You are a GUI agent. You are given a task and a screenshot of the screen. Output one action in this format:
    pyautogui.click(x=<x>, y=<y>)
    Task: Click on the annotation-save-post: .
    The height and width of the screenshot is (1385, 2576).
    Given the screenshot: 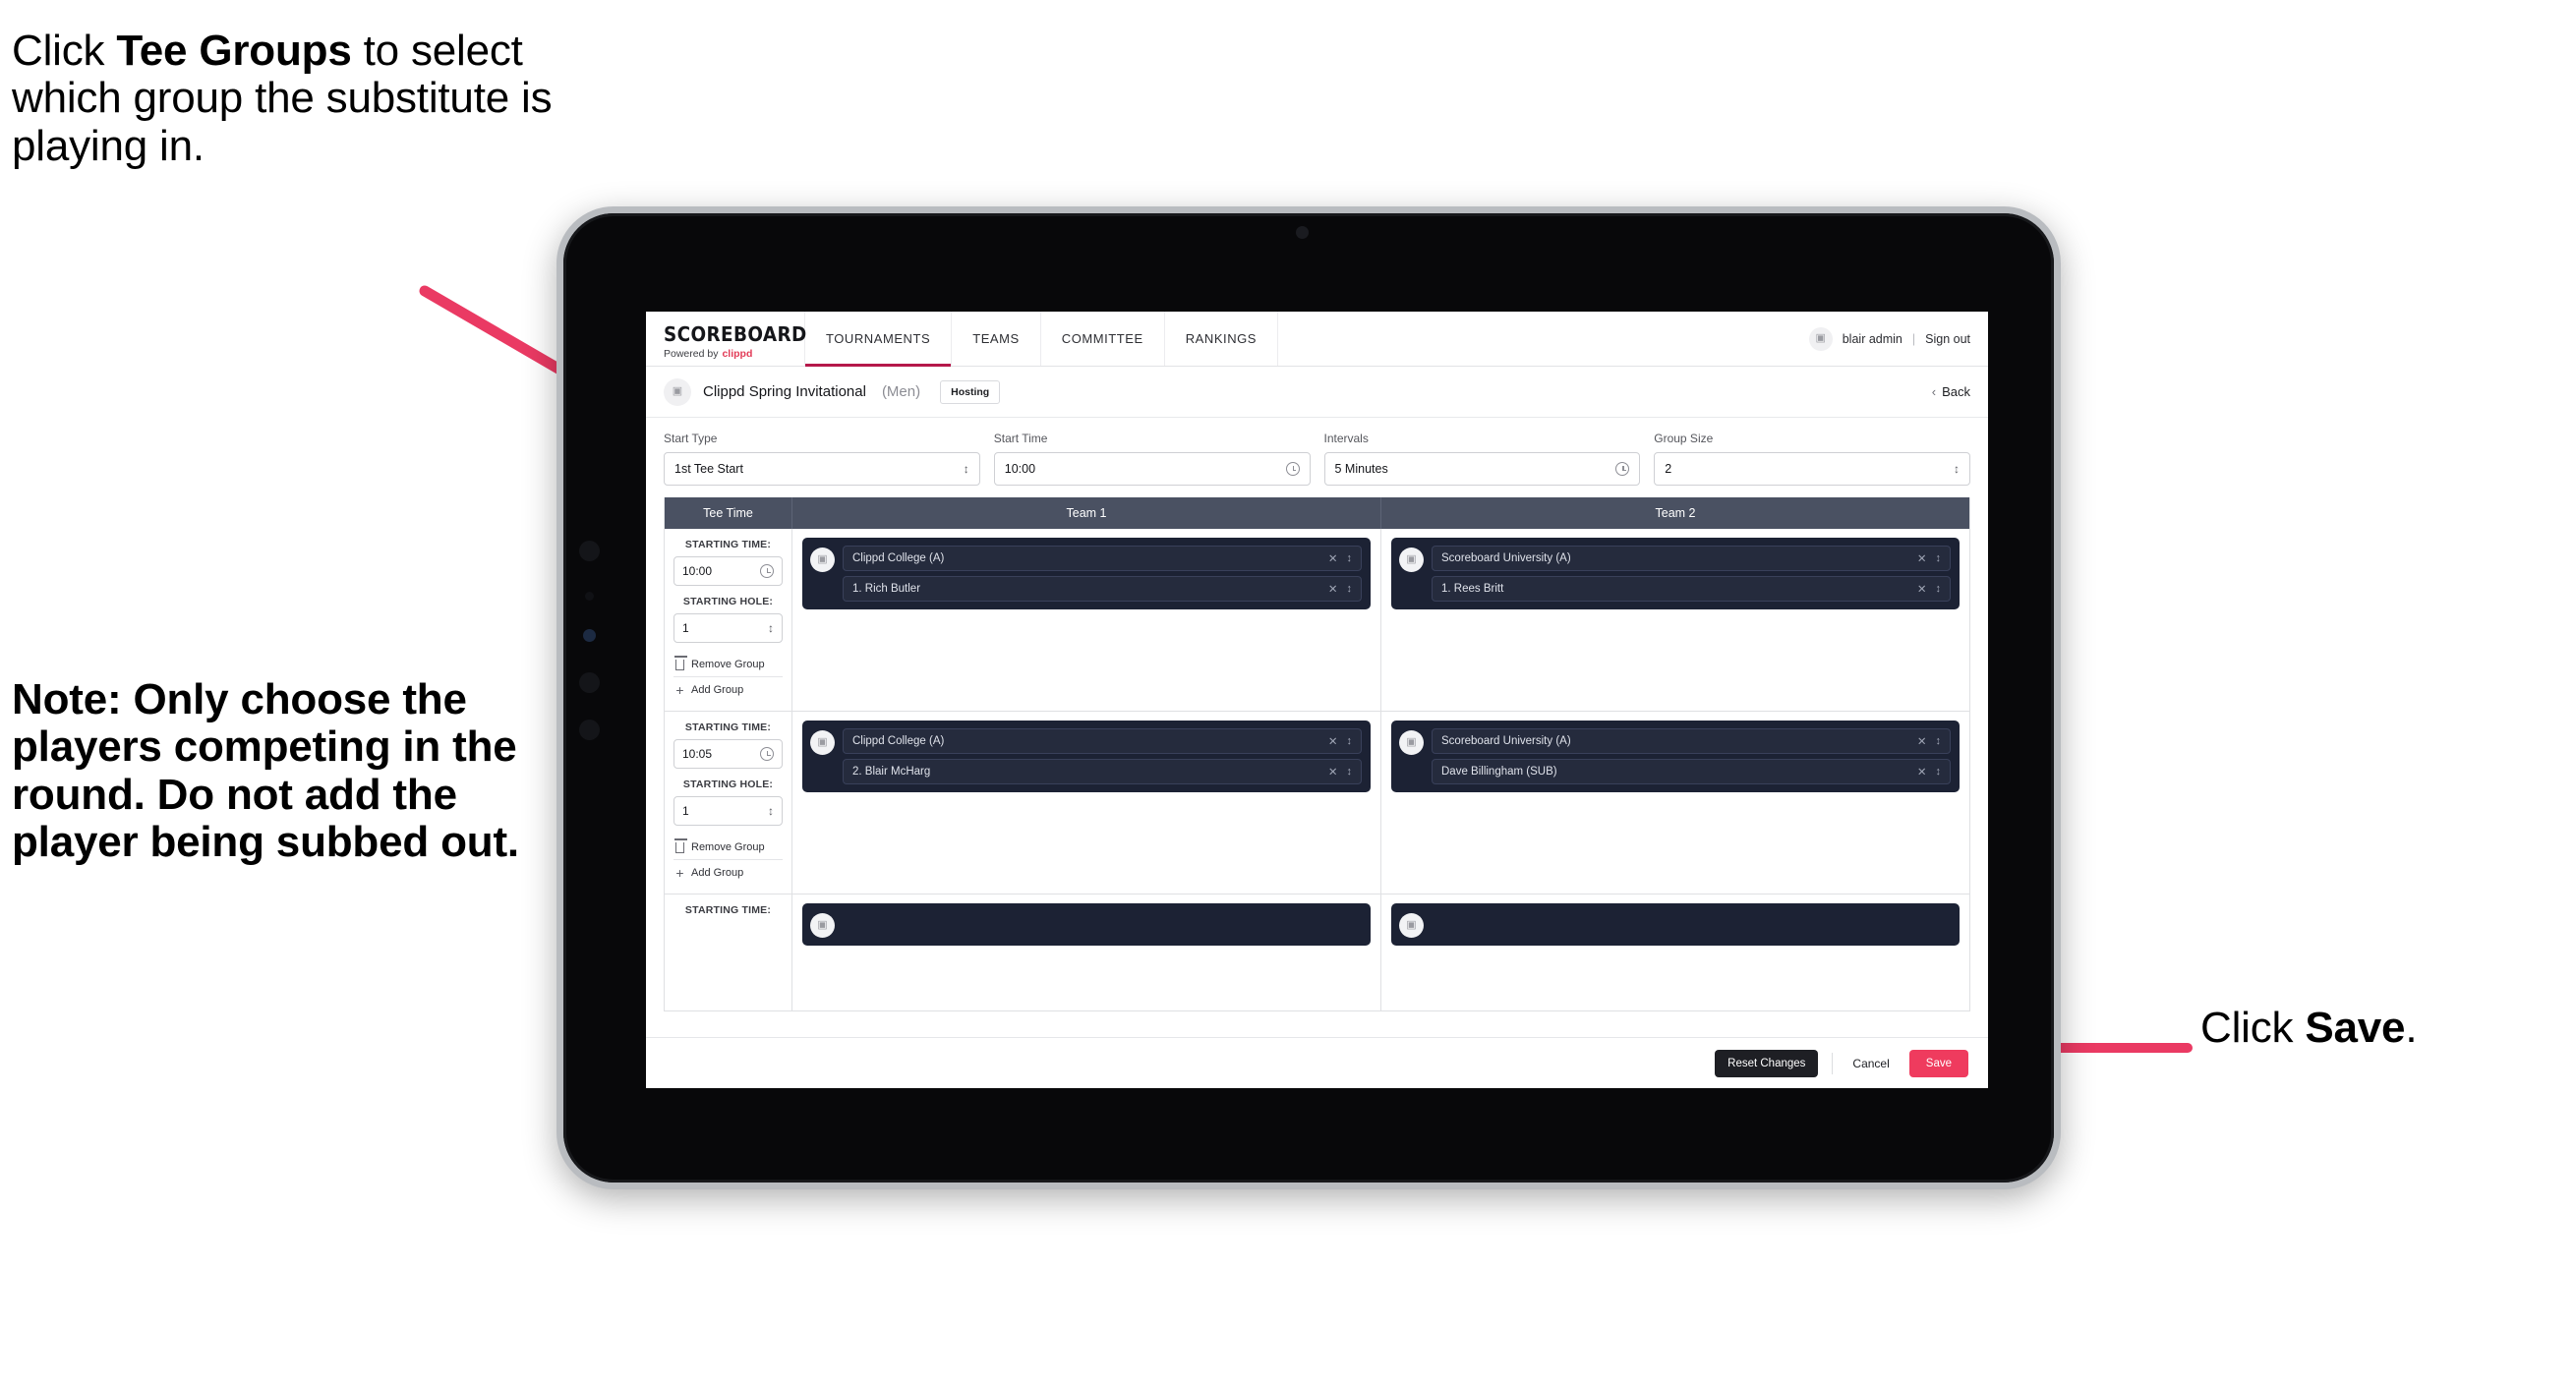 What is the action you would take?
    pyautogui.click(x=2411, y=1028)
    